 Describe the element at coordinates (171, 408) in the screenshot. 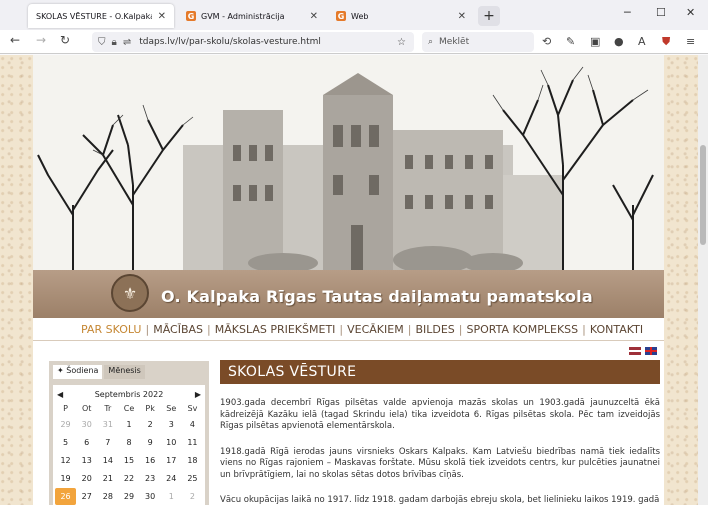

I see `calendar-day-name: Se` at that location.